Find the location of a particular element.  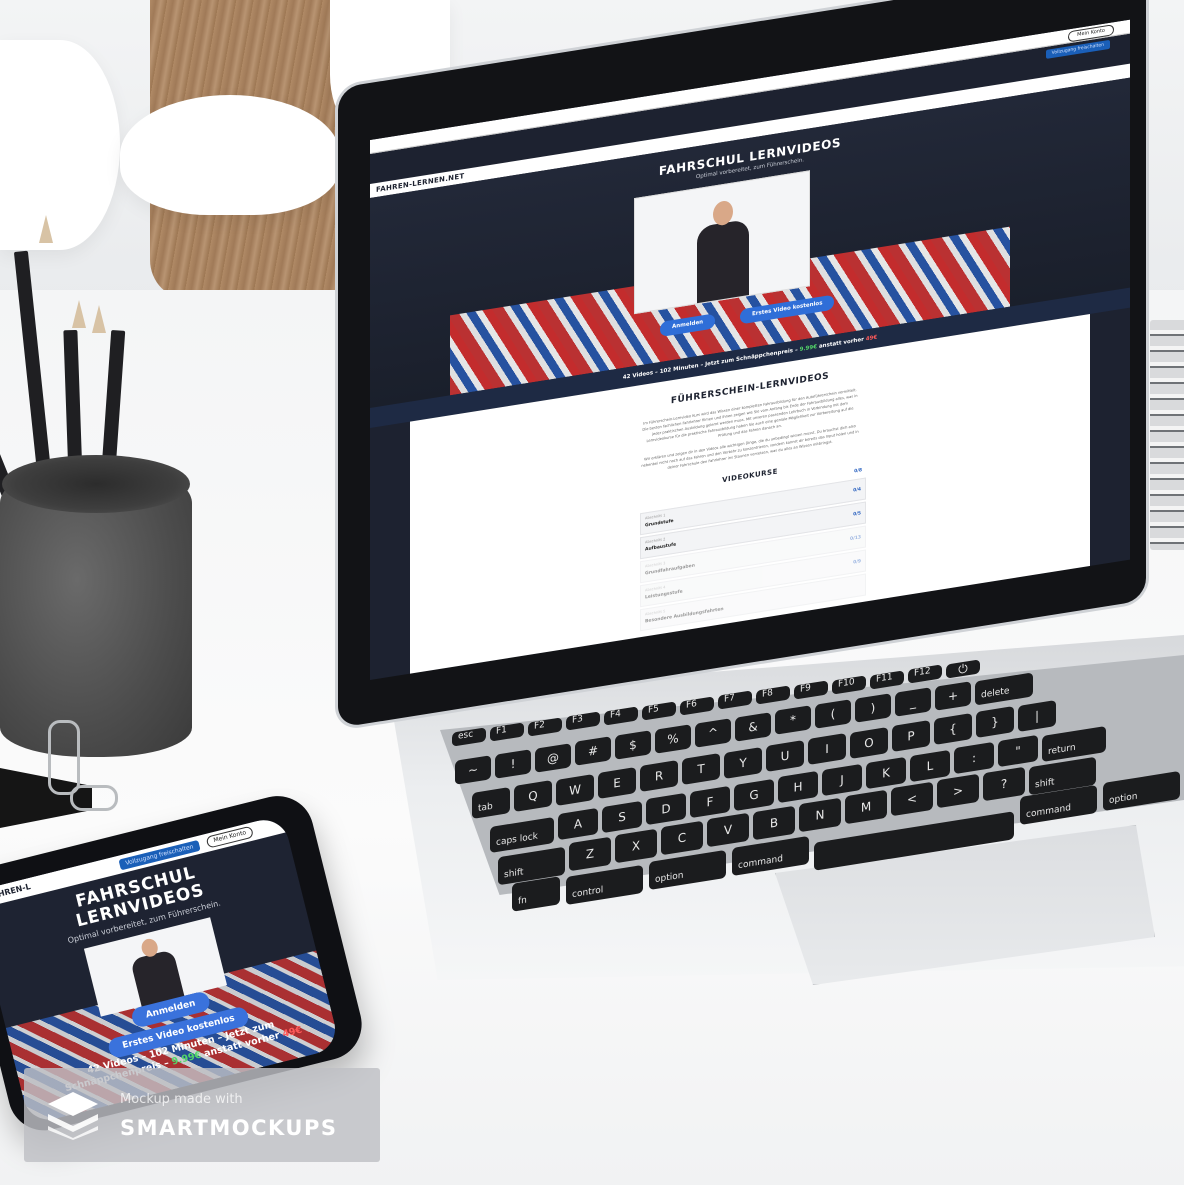

presenter-figure is located at coordinates (723, 263).